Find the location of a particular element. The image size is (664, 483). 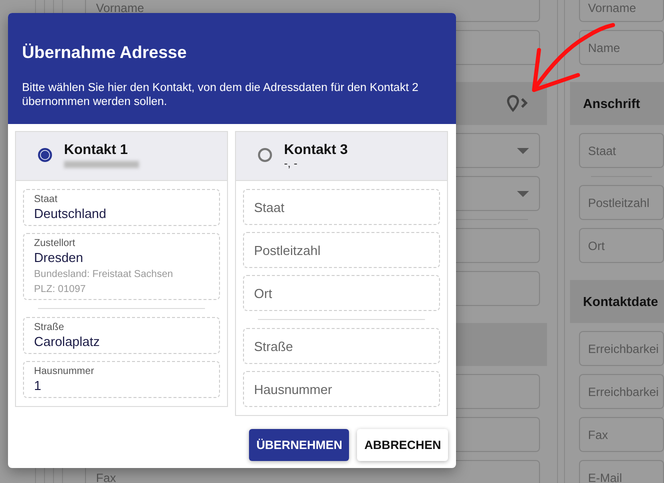

form-field: Vorname is located at coordinates (621, 11).